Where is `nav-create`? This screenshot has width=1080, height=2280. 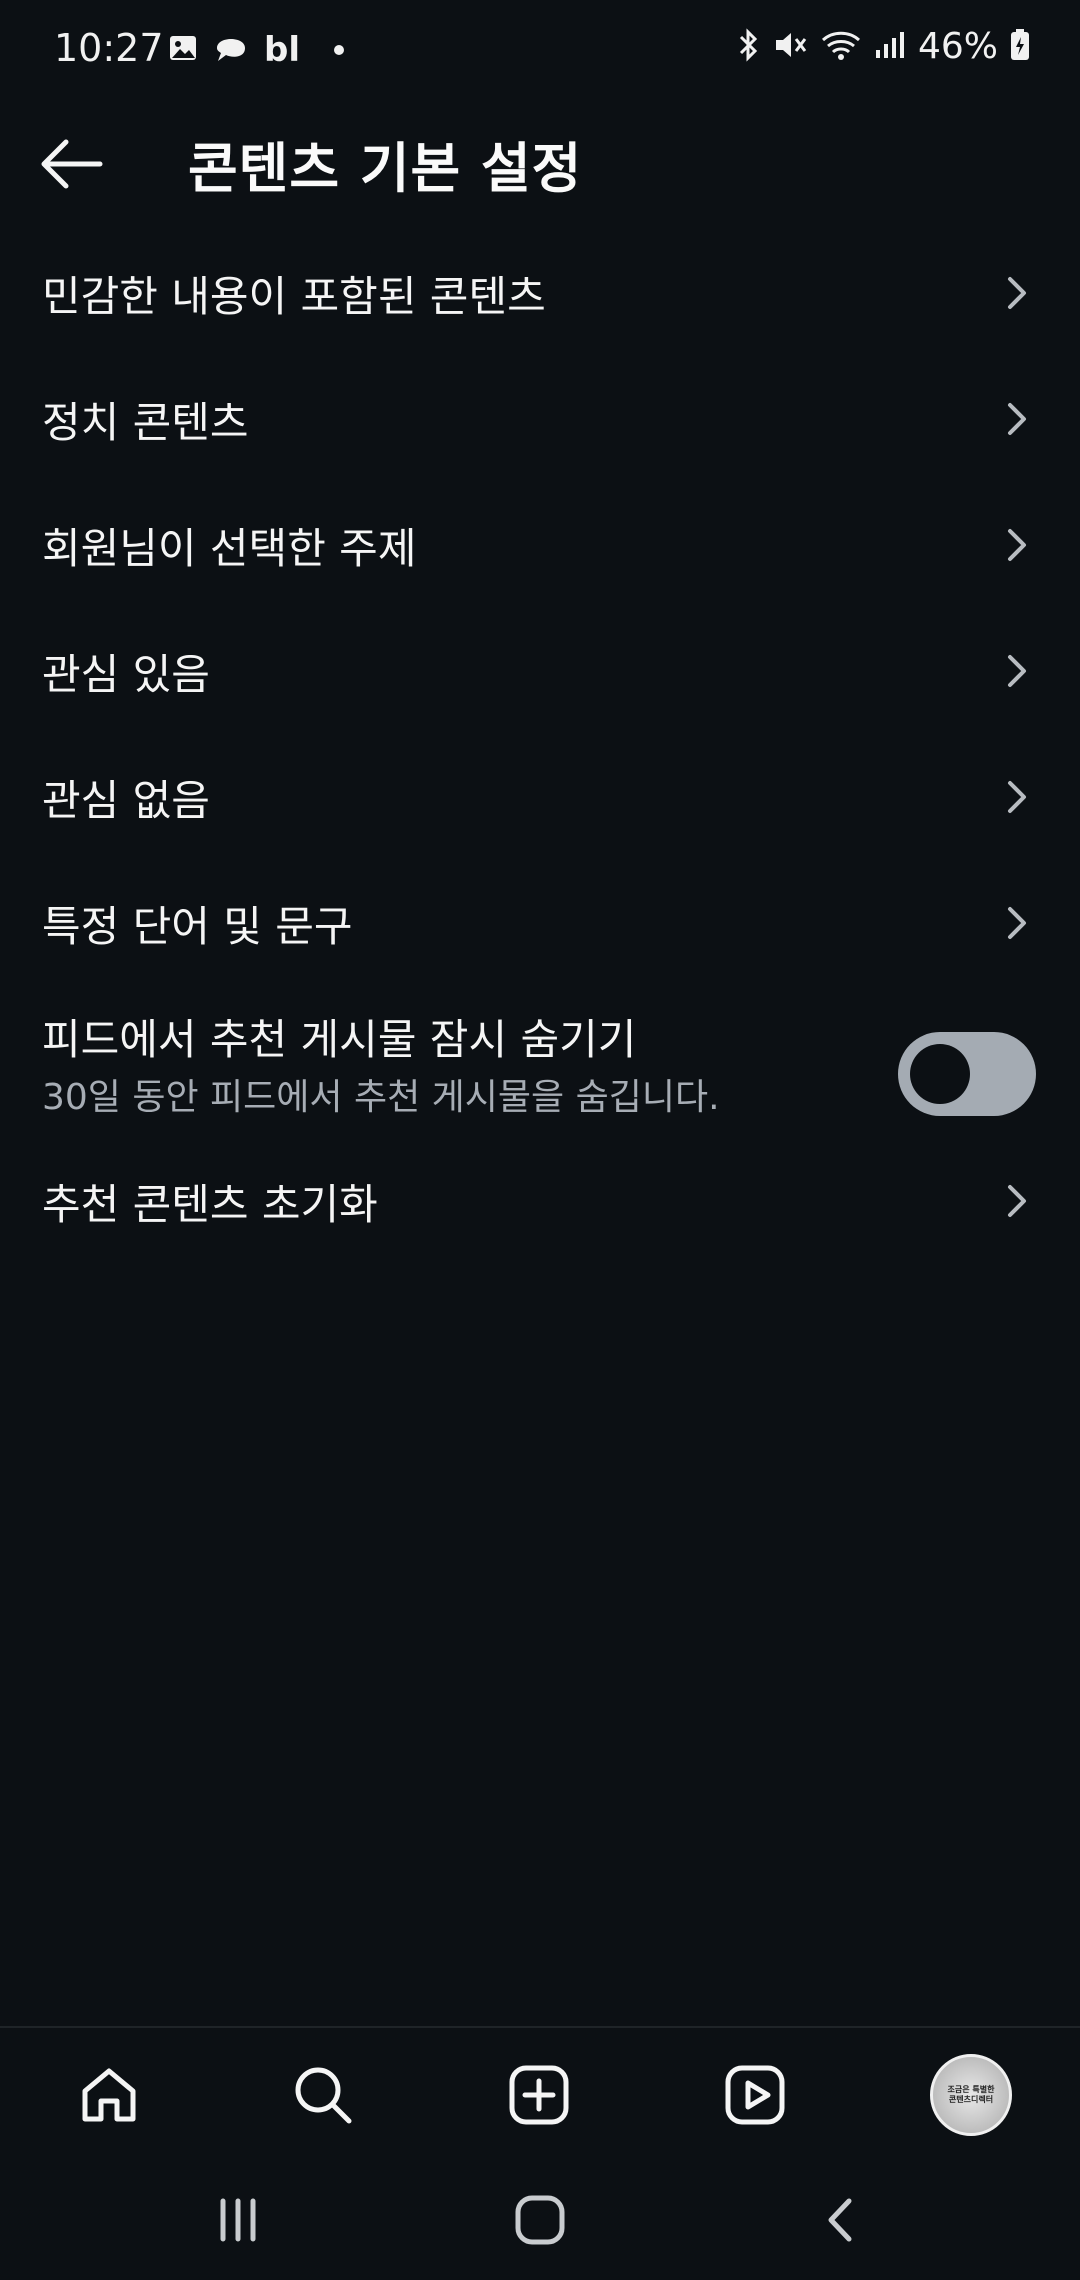 nav-create is located at coordinates (539, 2095).